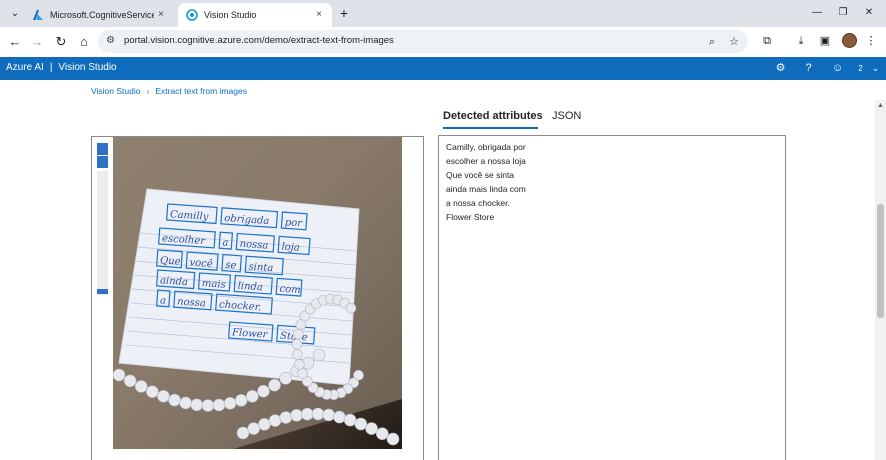 The width and height of the screenshot is (886, 460). Describe the element at coordinates (15, 42) in the screenshot. I see `back-icon: ←` at that location.